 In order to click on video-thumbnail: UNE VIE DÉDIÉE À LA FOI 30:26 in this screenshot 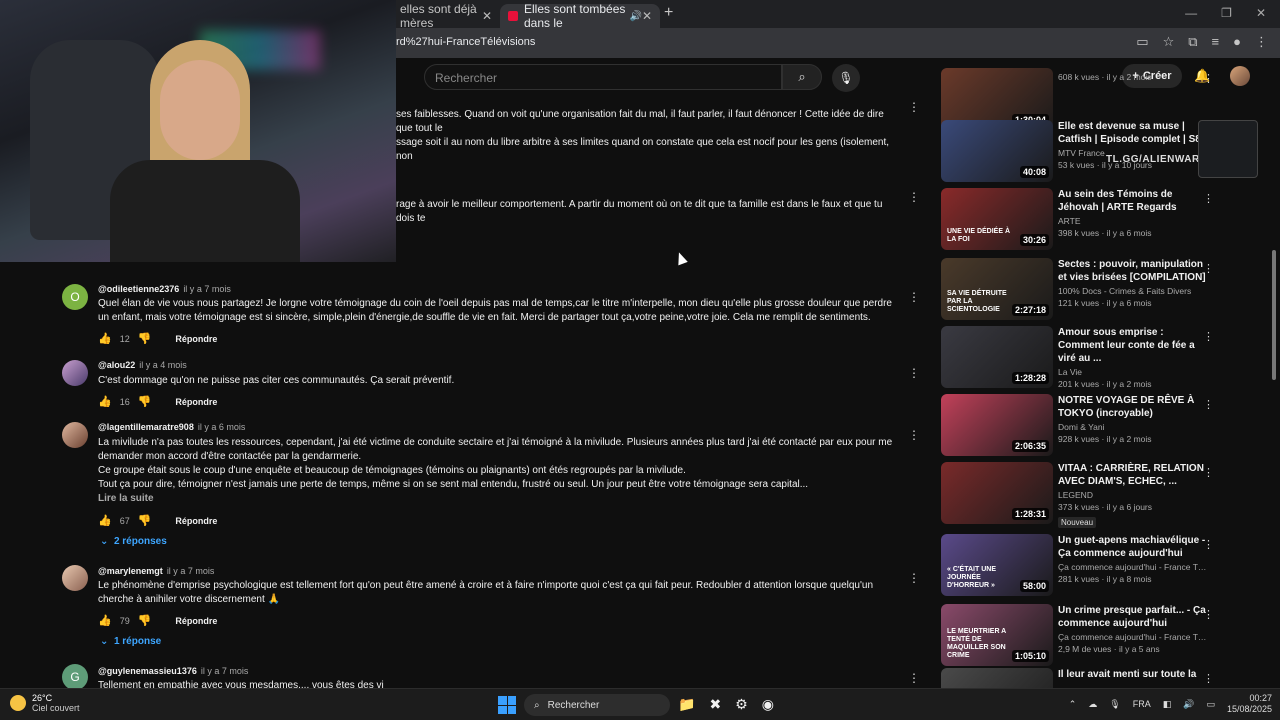, I will do `click(997, 219)`.